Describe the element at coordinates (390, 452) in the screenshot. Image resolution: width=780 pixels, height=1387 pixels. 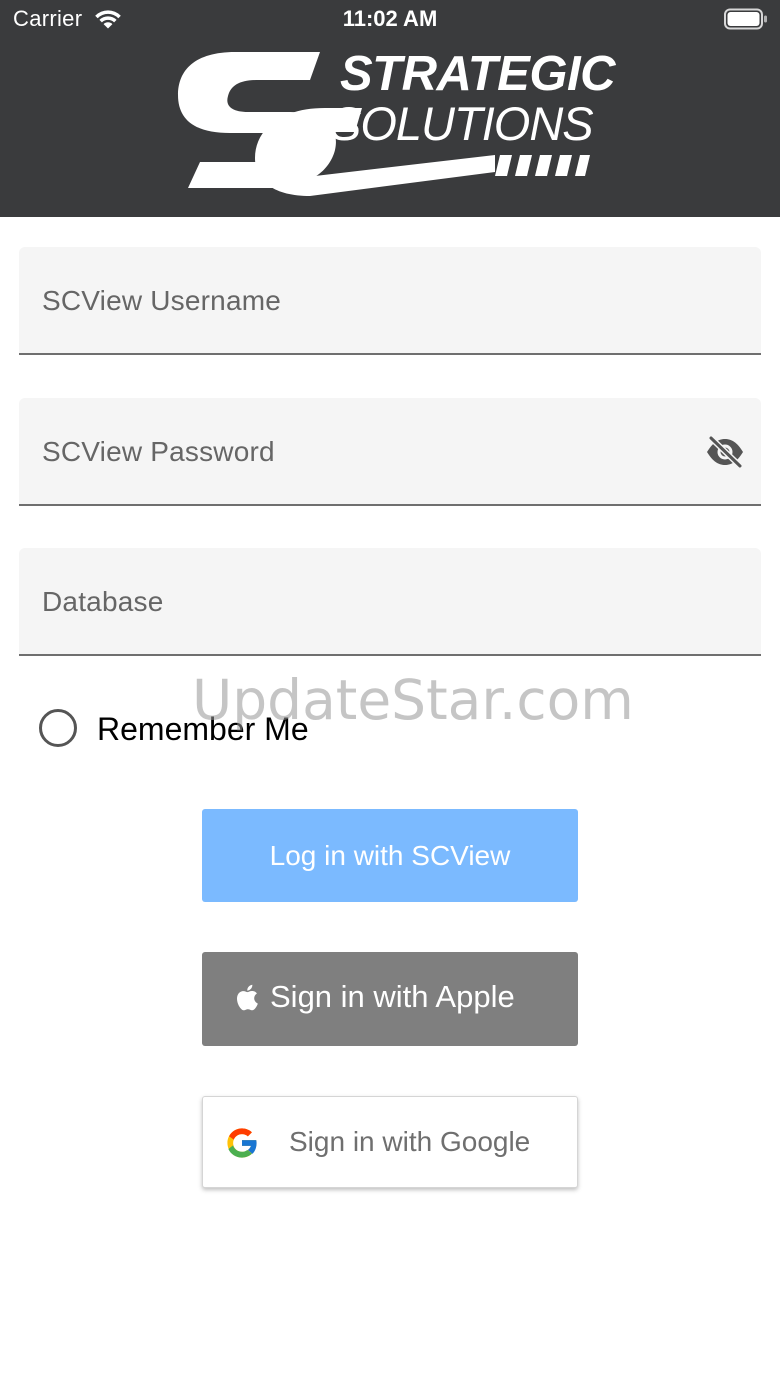
I see `password-field: SCView Password` at that location.